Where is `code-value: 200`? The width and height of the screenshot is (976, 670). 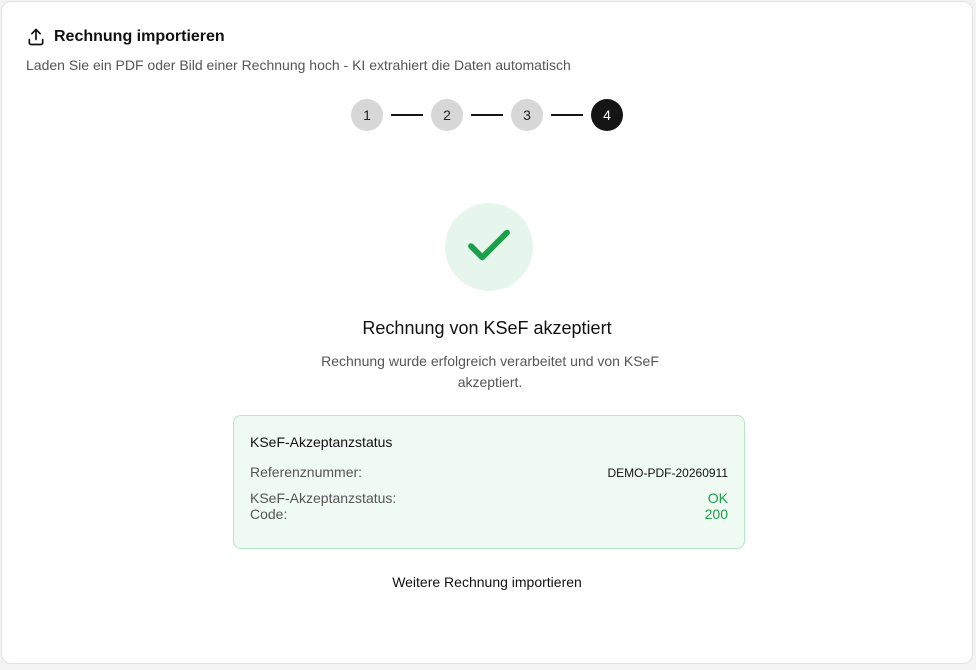 code-value: 200 is located at coordinates (716, 514).